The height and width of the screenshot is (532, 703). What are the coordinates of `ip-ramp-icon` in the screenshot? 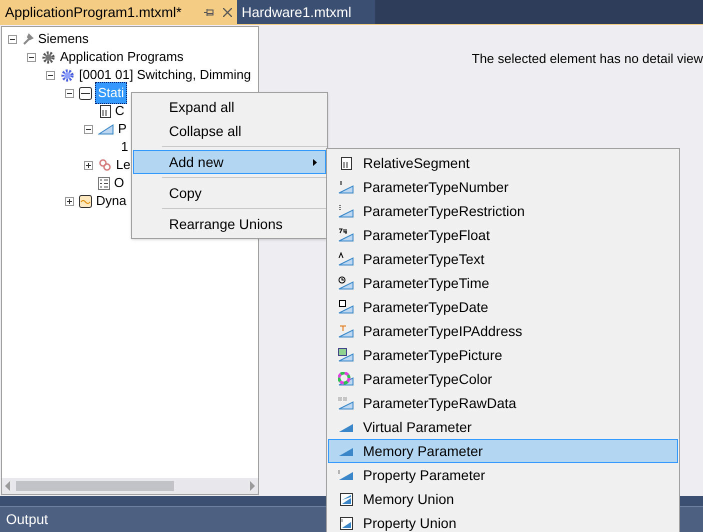 It's located at (346, 331).